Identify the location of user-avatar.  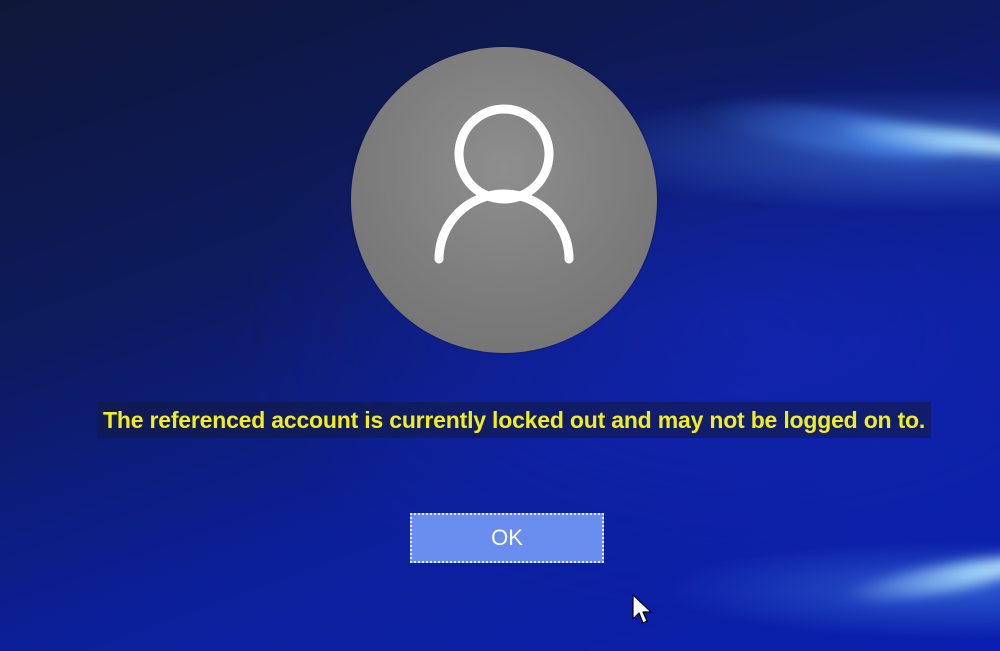
(504, 200).